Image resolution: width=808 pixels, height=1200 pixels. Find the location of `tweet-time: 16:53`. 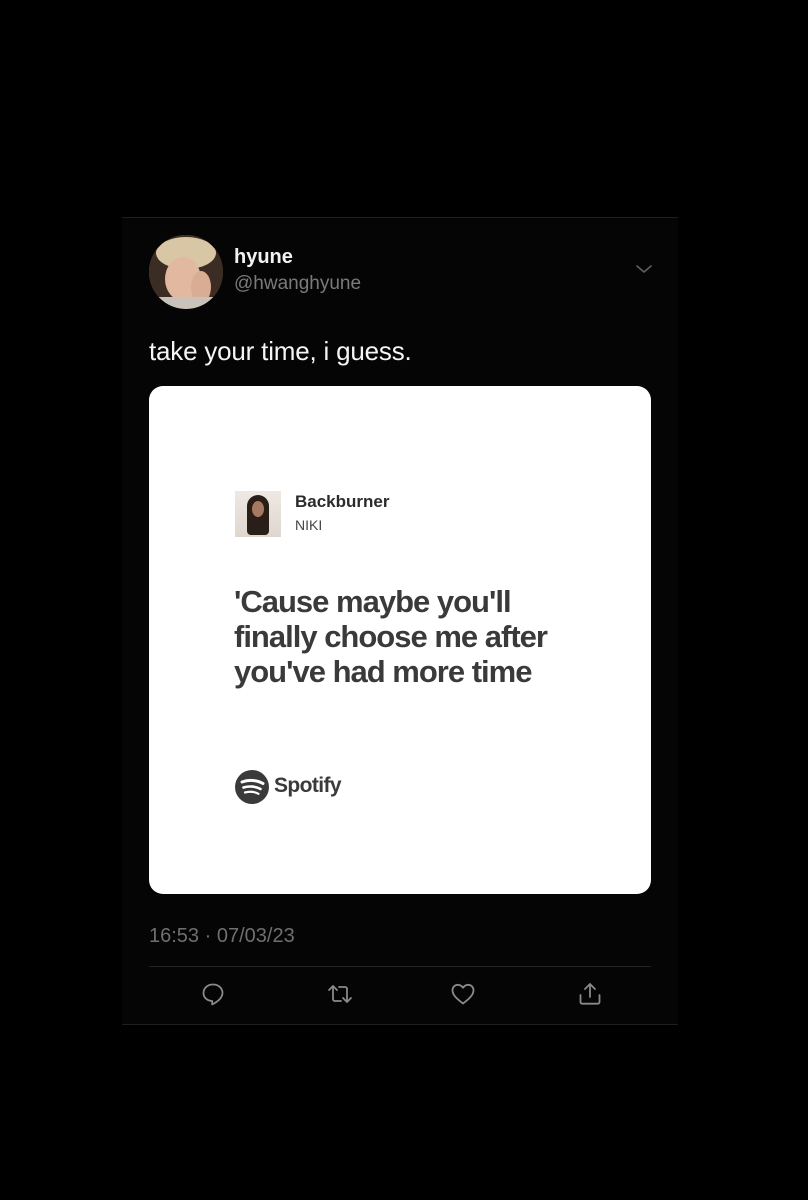

tweet-time: 16:53 is located at coordinates (174, 936).